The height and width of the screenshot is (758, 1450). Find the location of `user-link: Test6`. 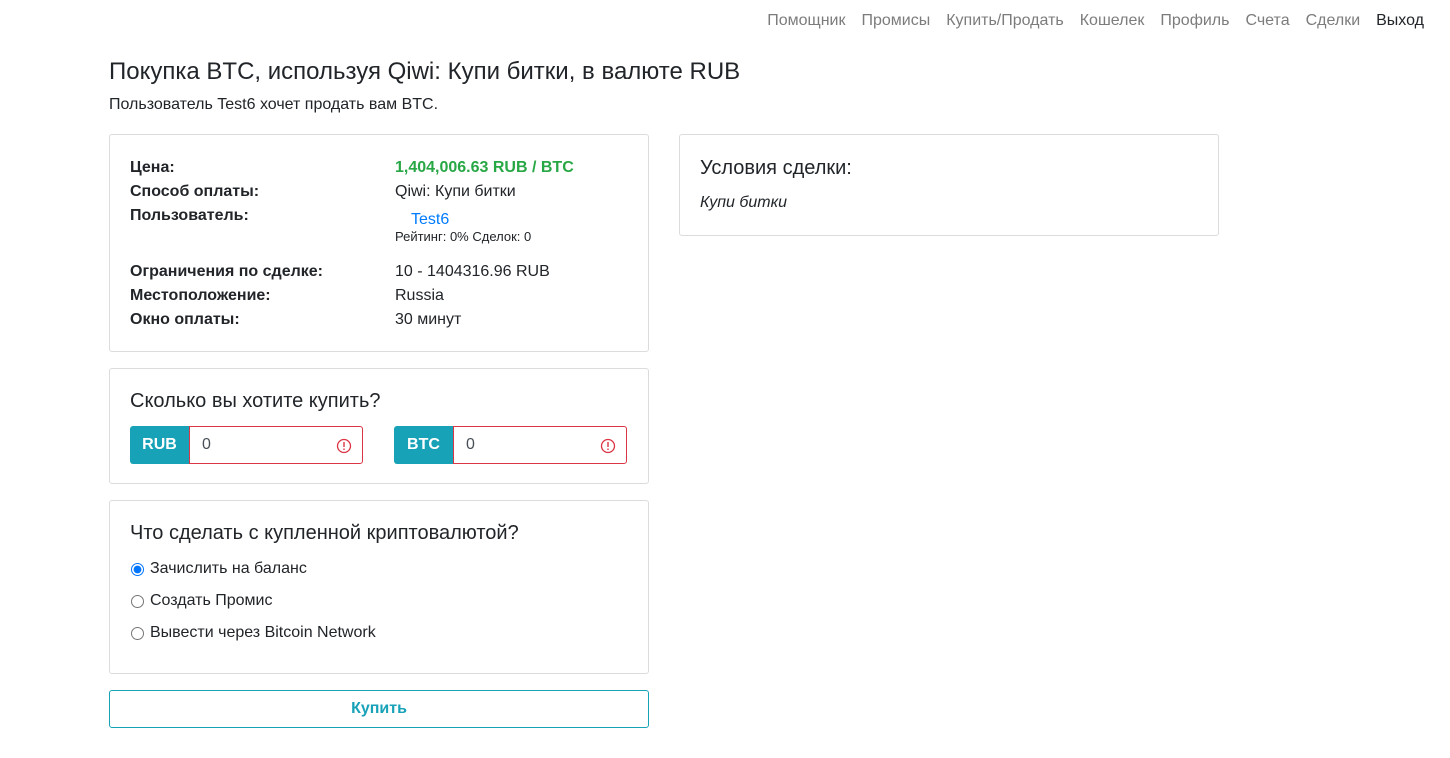

user-link: Test6 is located at coordinates (471, 220).